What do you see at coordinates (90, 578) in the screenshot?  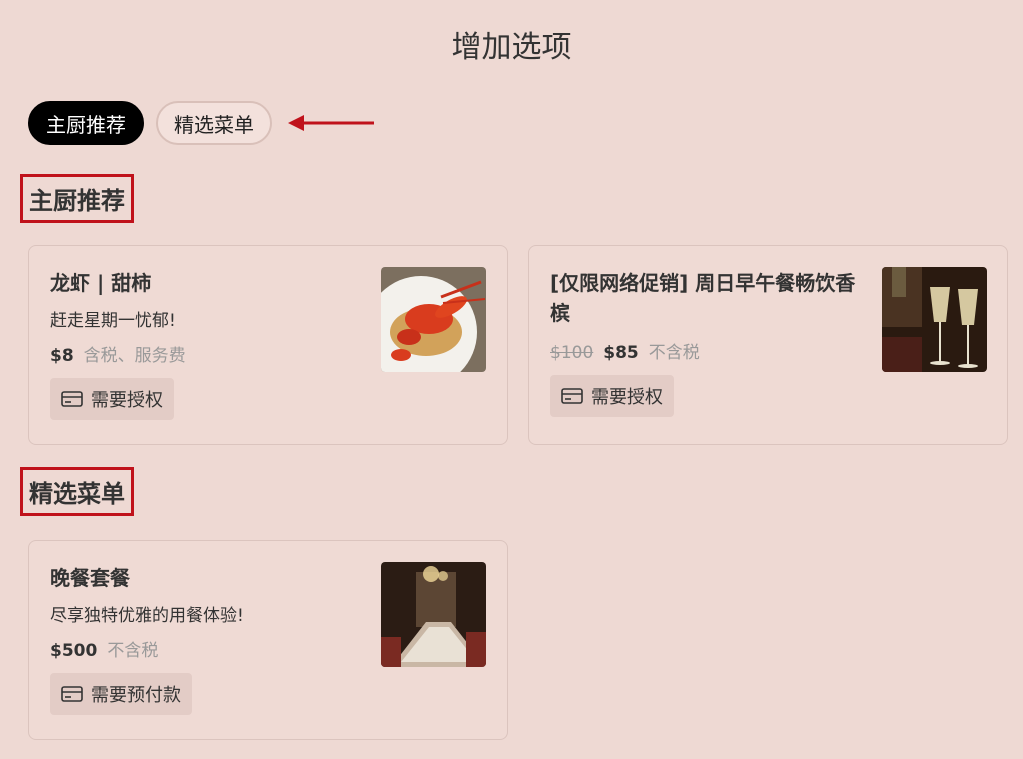 I see `item-name: 晚餐套餐` at bounding box center [90, 578].